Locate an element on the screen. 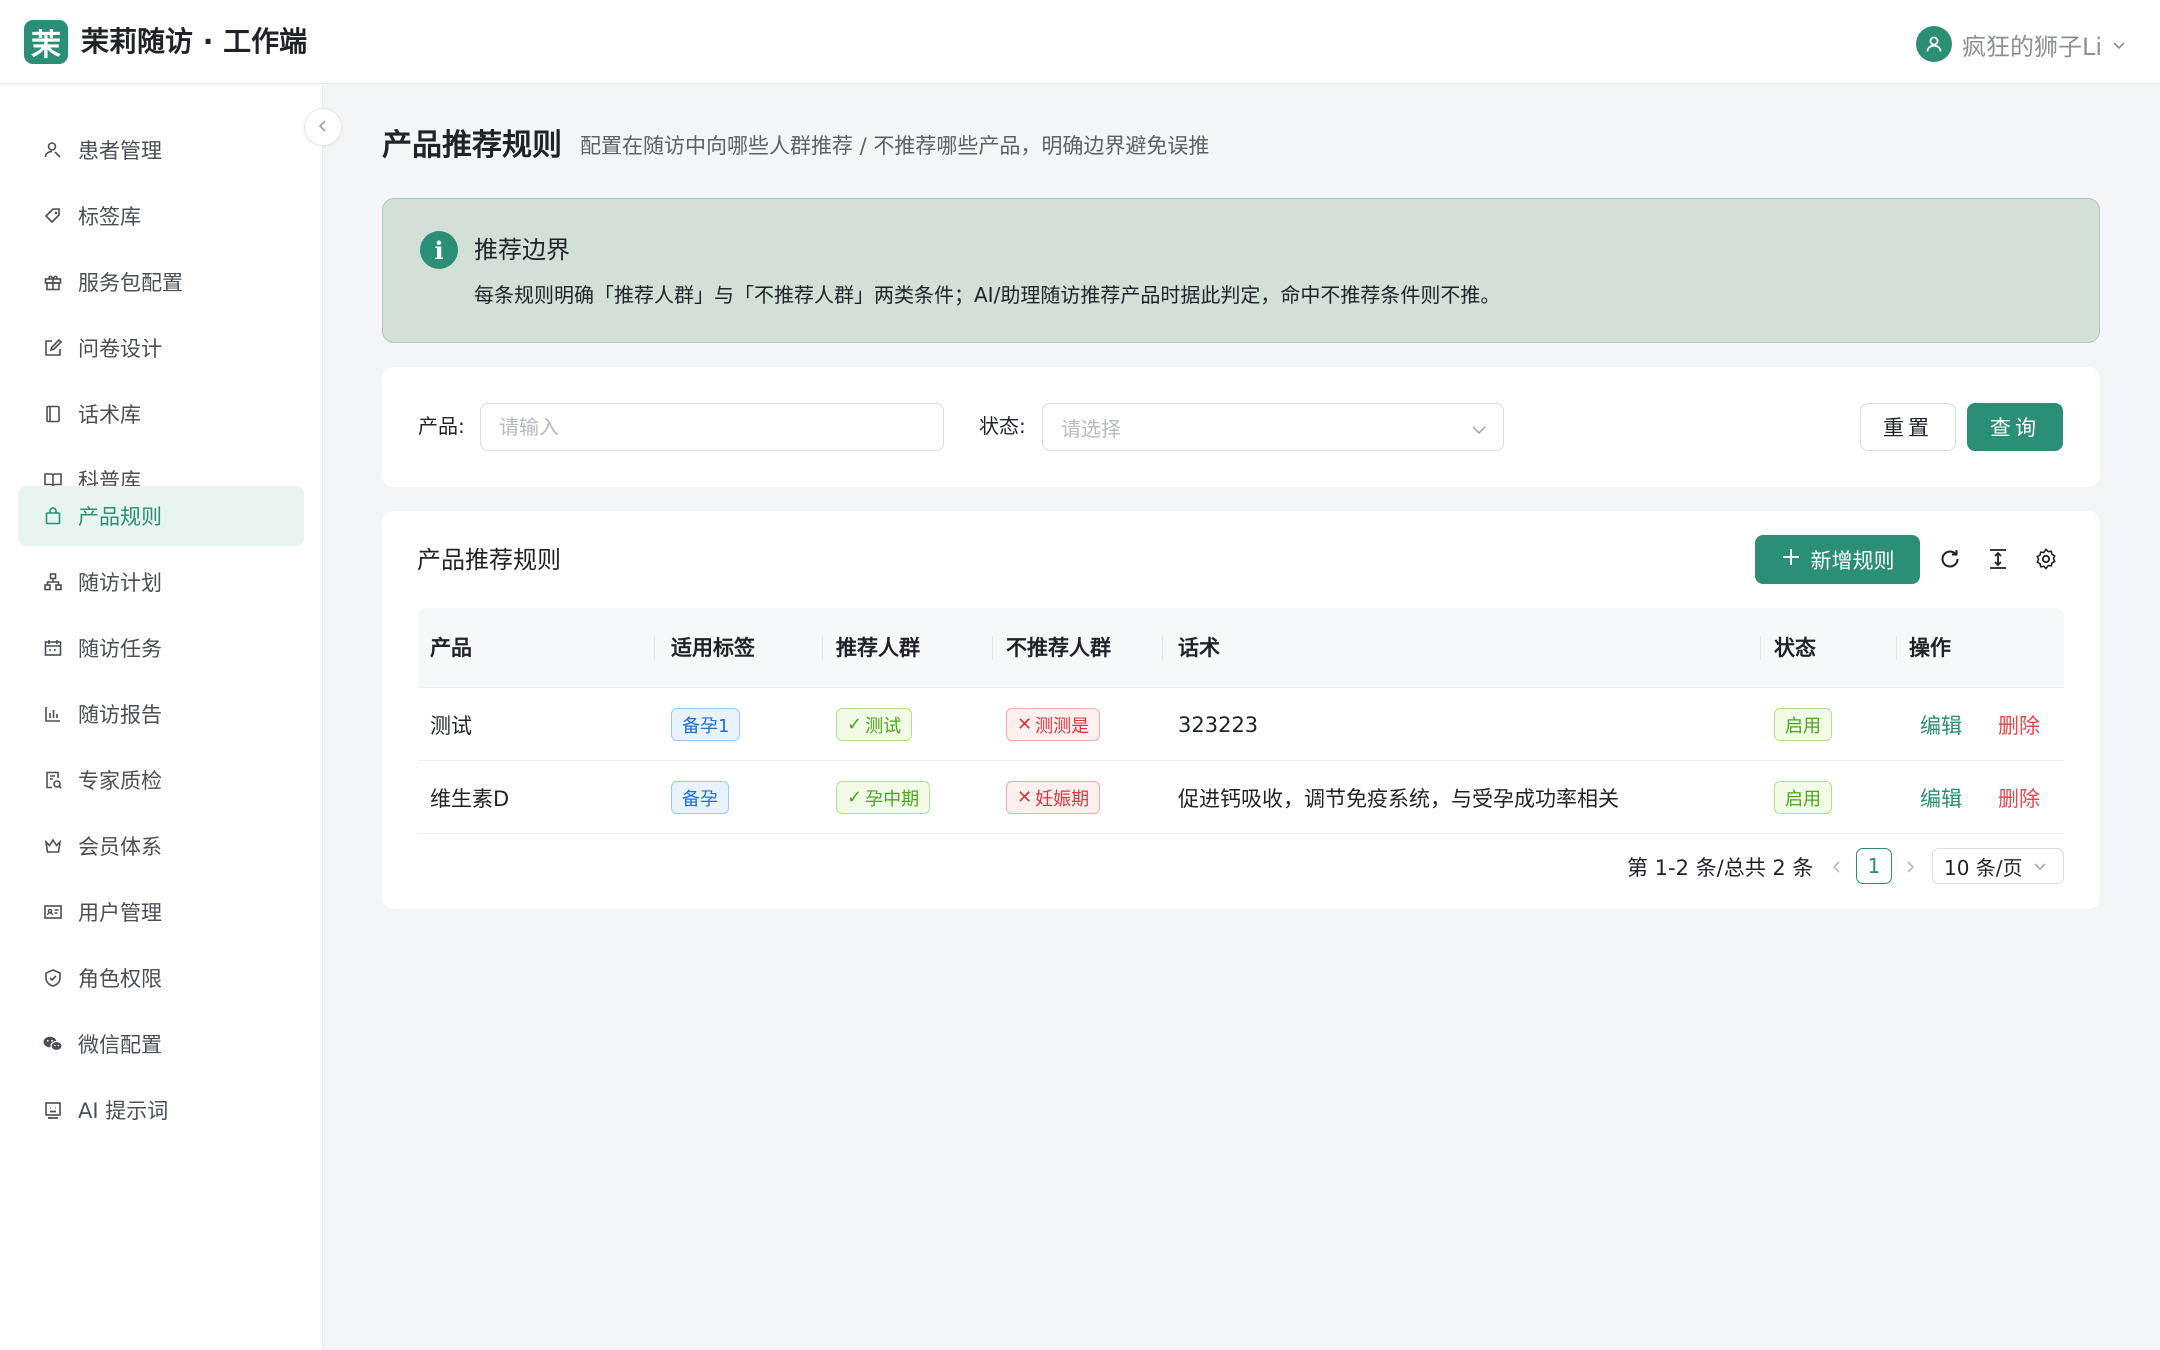 This screenshot has height=1350, width=2160. sidebar-item-roles: 角色权限 is located at coordinates (161, 978).